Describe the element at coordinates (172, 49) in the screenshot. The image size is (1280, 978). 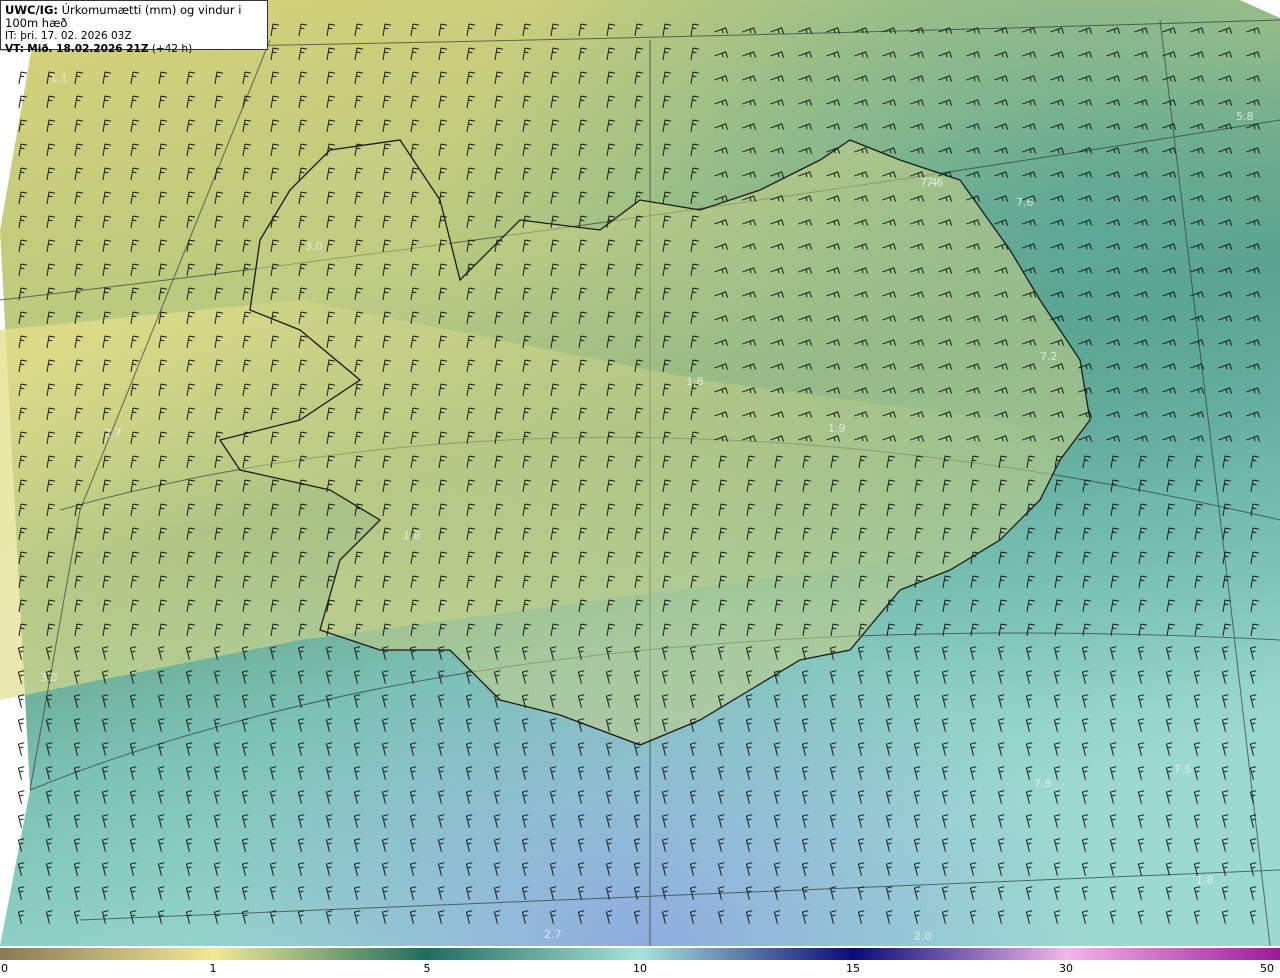
I see `vt-offset: (+42 h)` at that location.